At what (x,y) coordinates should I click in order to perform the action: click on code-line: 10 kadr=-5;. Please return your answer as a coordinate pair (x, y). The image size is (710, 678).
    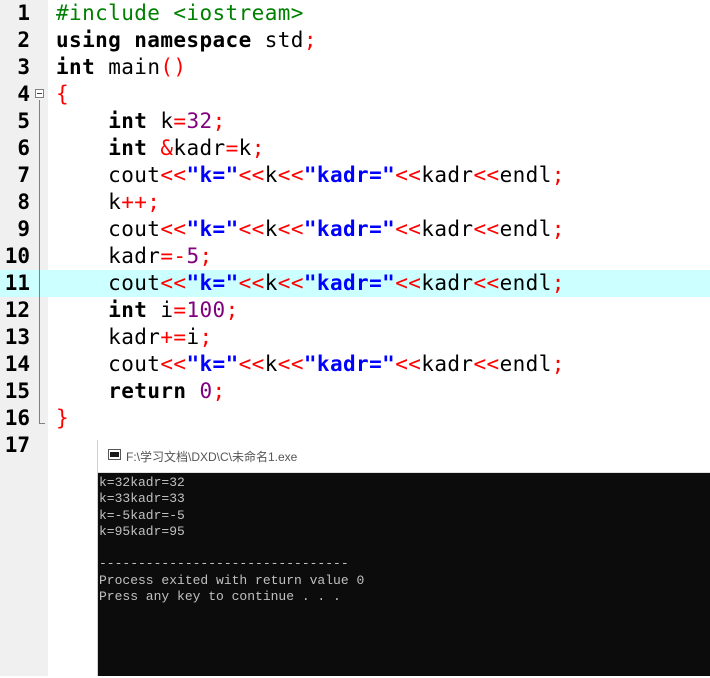
    Looking at the image, I should click on (355, 256).